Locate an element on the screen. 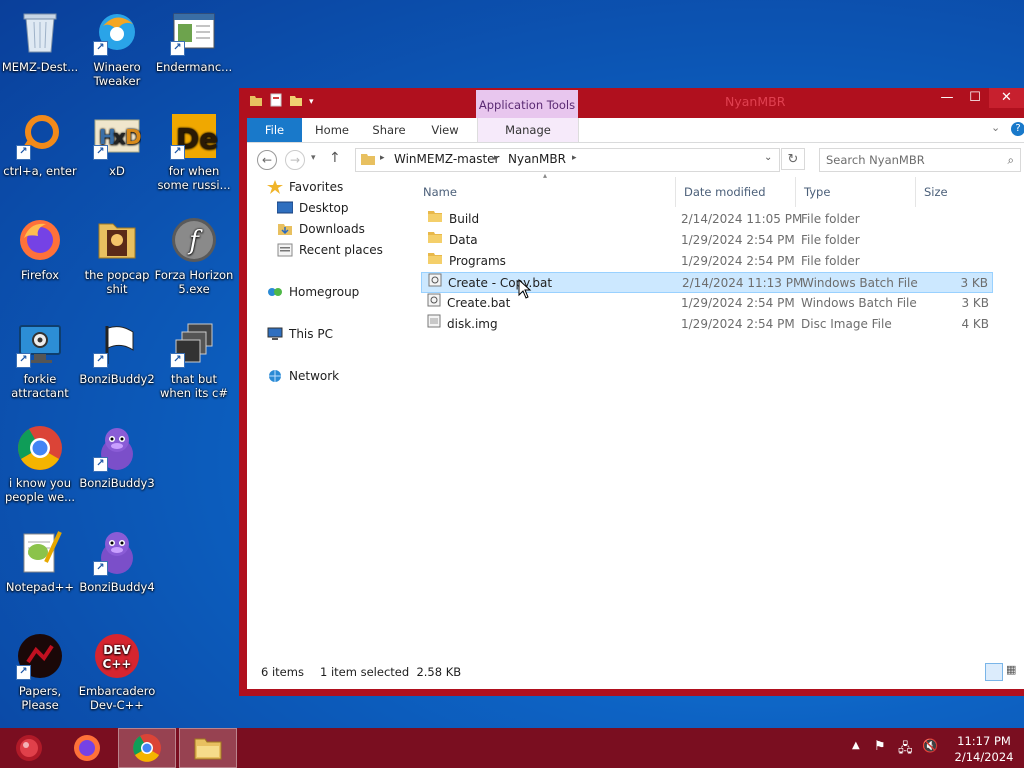  nav-homegroup: Homegroup is located at coordinates (313, 292).